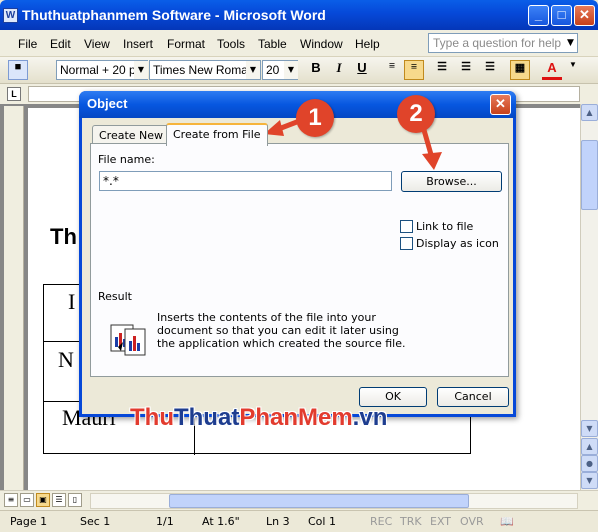 The image size is (598, 532). Describe the element at coordinates (115, 296) in the screenshot. I see `result-label: Result` at that location.